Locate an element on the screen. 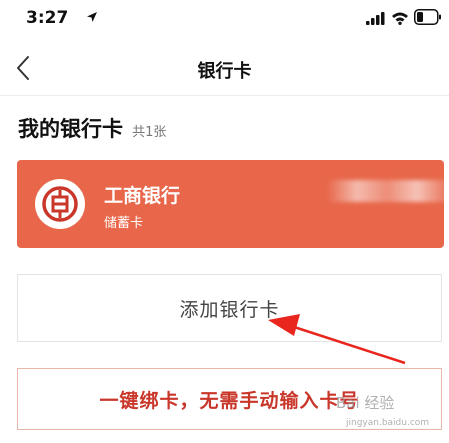 The height and width of the screenshot is (443, 449). status-time: 3:27 is located at coordinates (47, 18).